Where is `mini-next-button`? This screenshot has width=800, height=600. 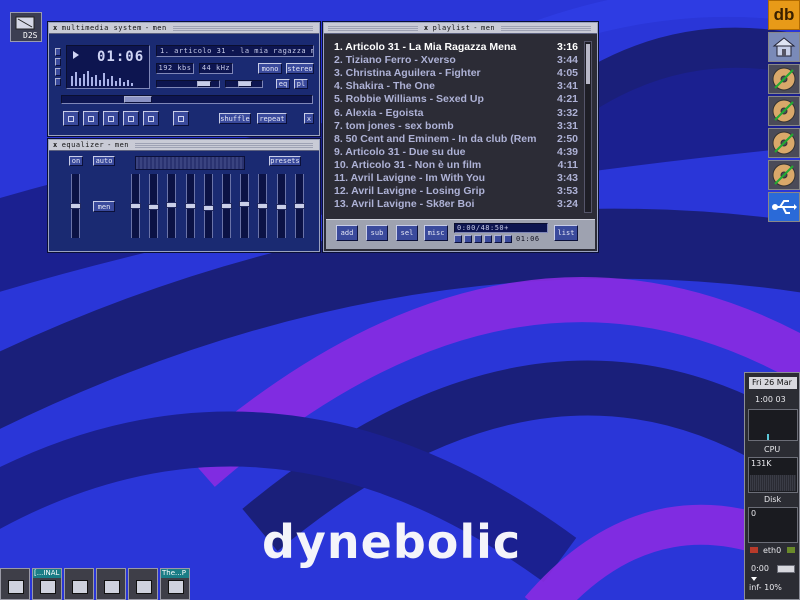
mini-next-button is located at coordinates (498, 239).